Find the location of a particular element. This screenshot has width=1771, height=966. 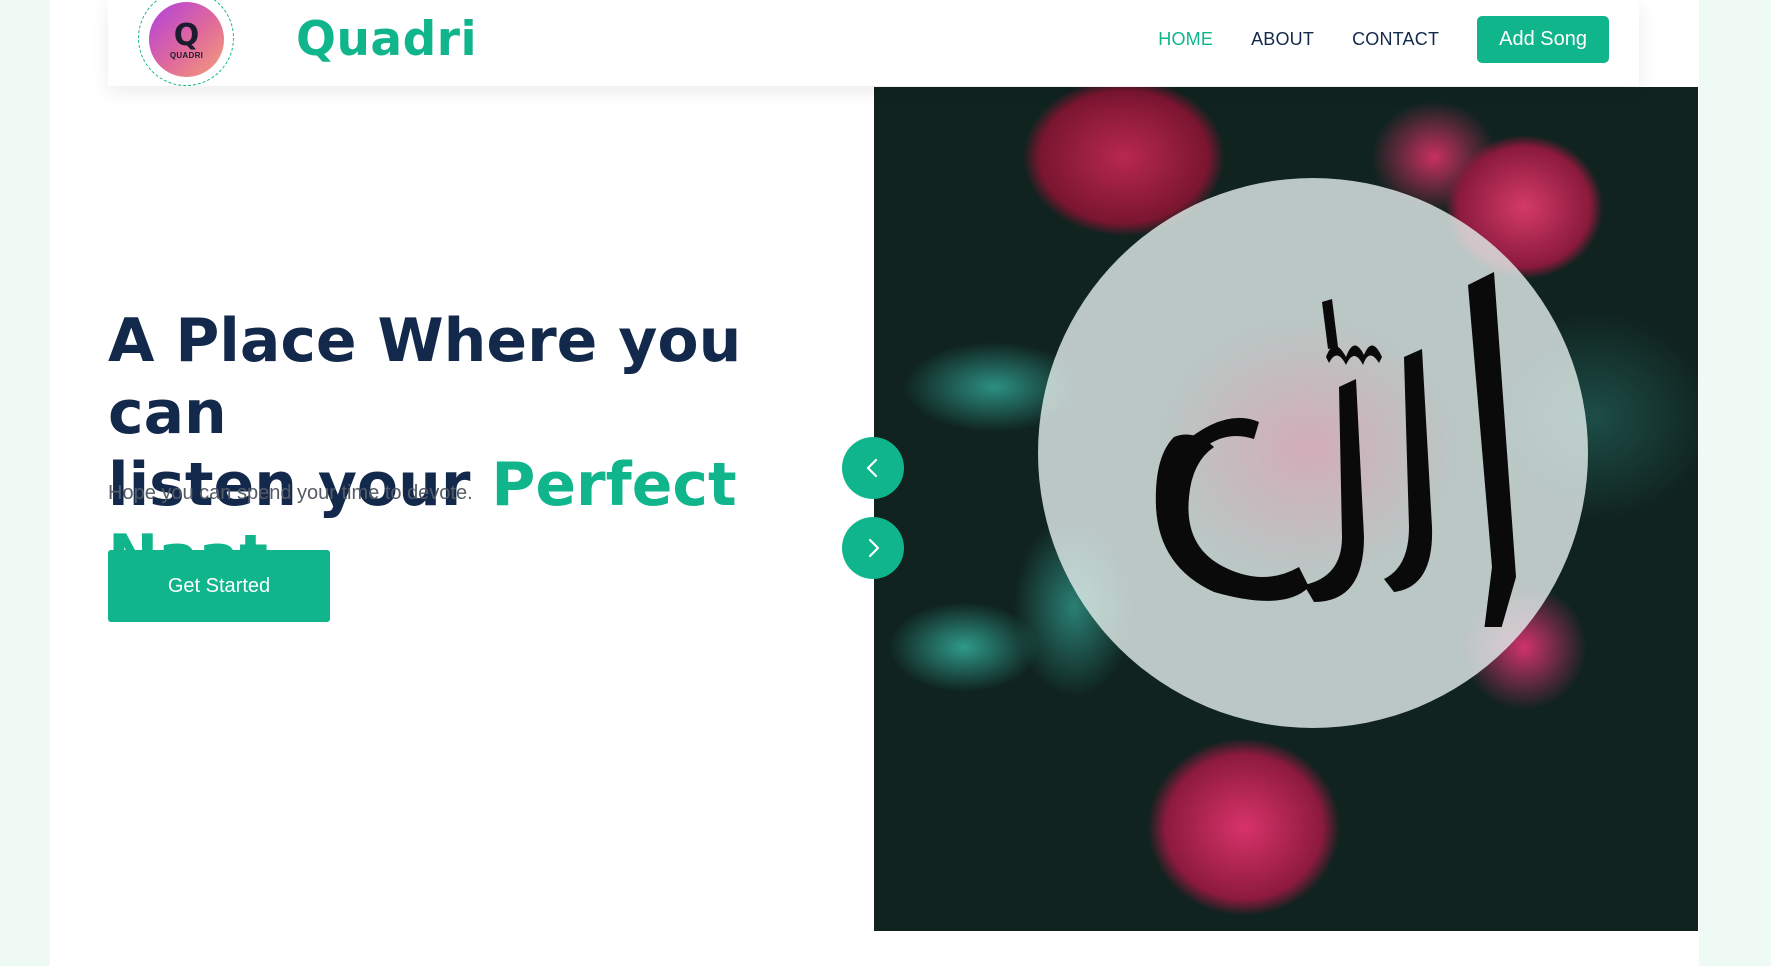

chevron-left-icon is located at coordinates (872, 468).